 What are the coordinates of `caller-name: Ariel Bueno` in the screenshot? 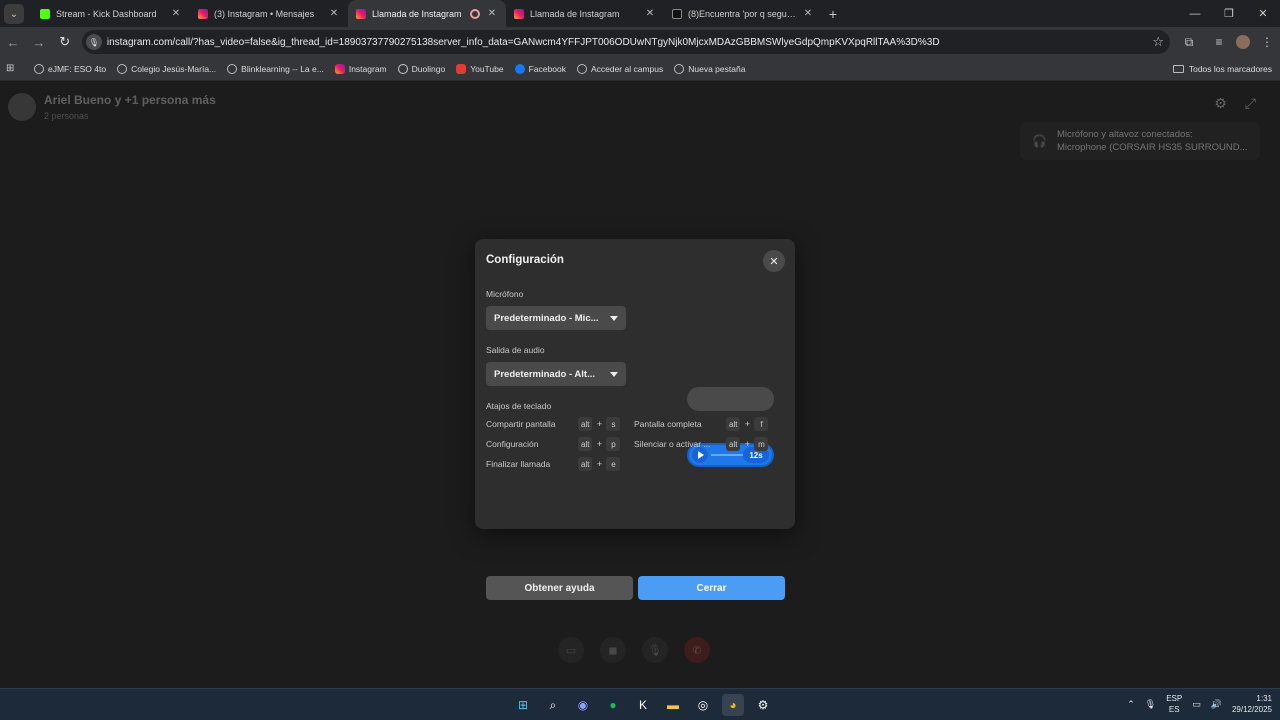 It's located at (78, 100).